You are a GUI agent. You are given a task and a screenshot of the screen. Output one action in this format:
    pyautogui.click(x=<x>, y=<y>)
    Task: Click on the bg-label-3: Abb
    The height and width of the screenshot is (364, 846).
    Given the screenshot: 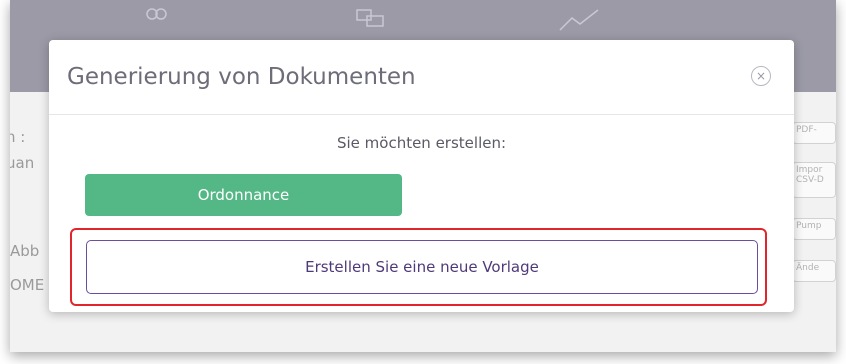 What is the action you would take?
    pyautogui.click(x=25, y=251)
    